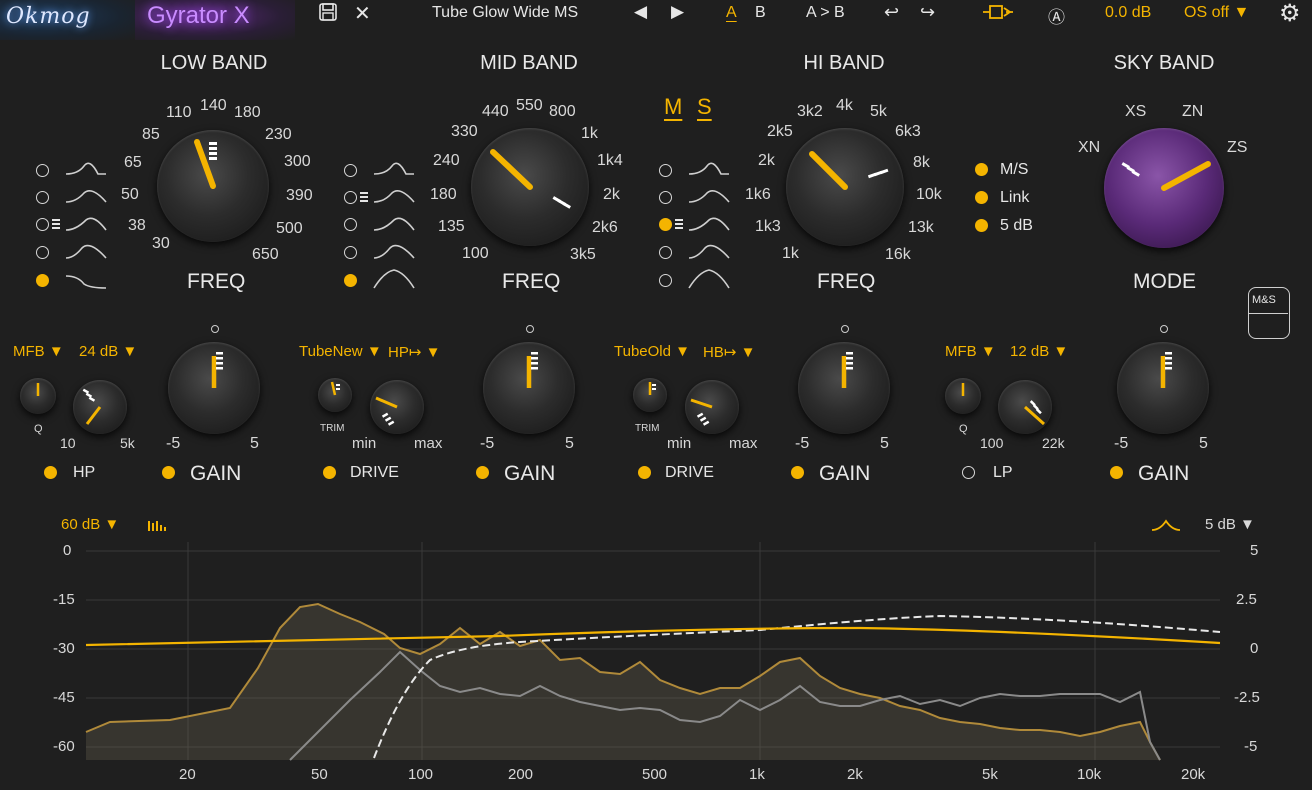  I want to click on close-icon: ✕, so click(362, 13).